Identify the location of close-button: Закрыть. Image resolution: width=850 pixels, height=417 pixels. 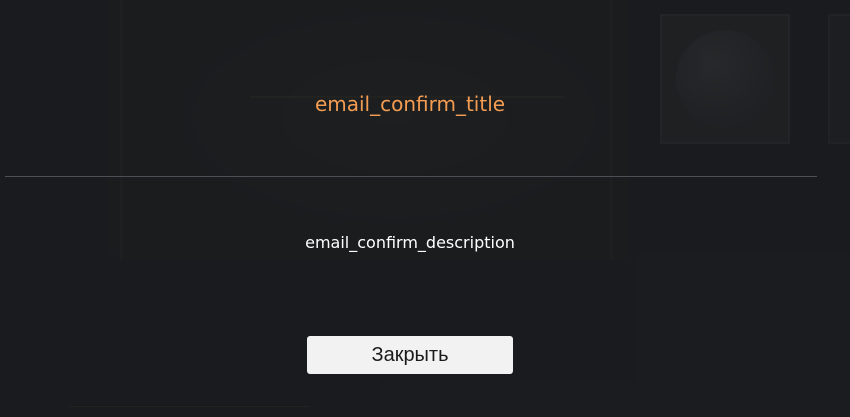
(410, 355).